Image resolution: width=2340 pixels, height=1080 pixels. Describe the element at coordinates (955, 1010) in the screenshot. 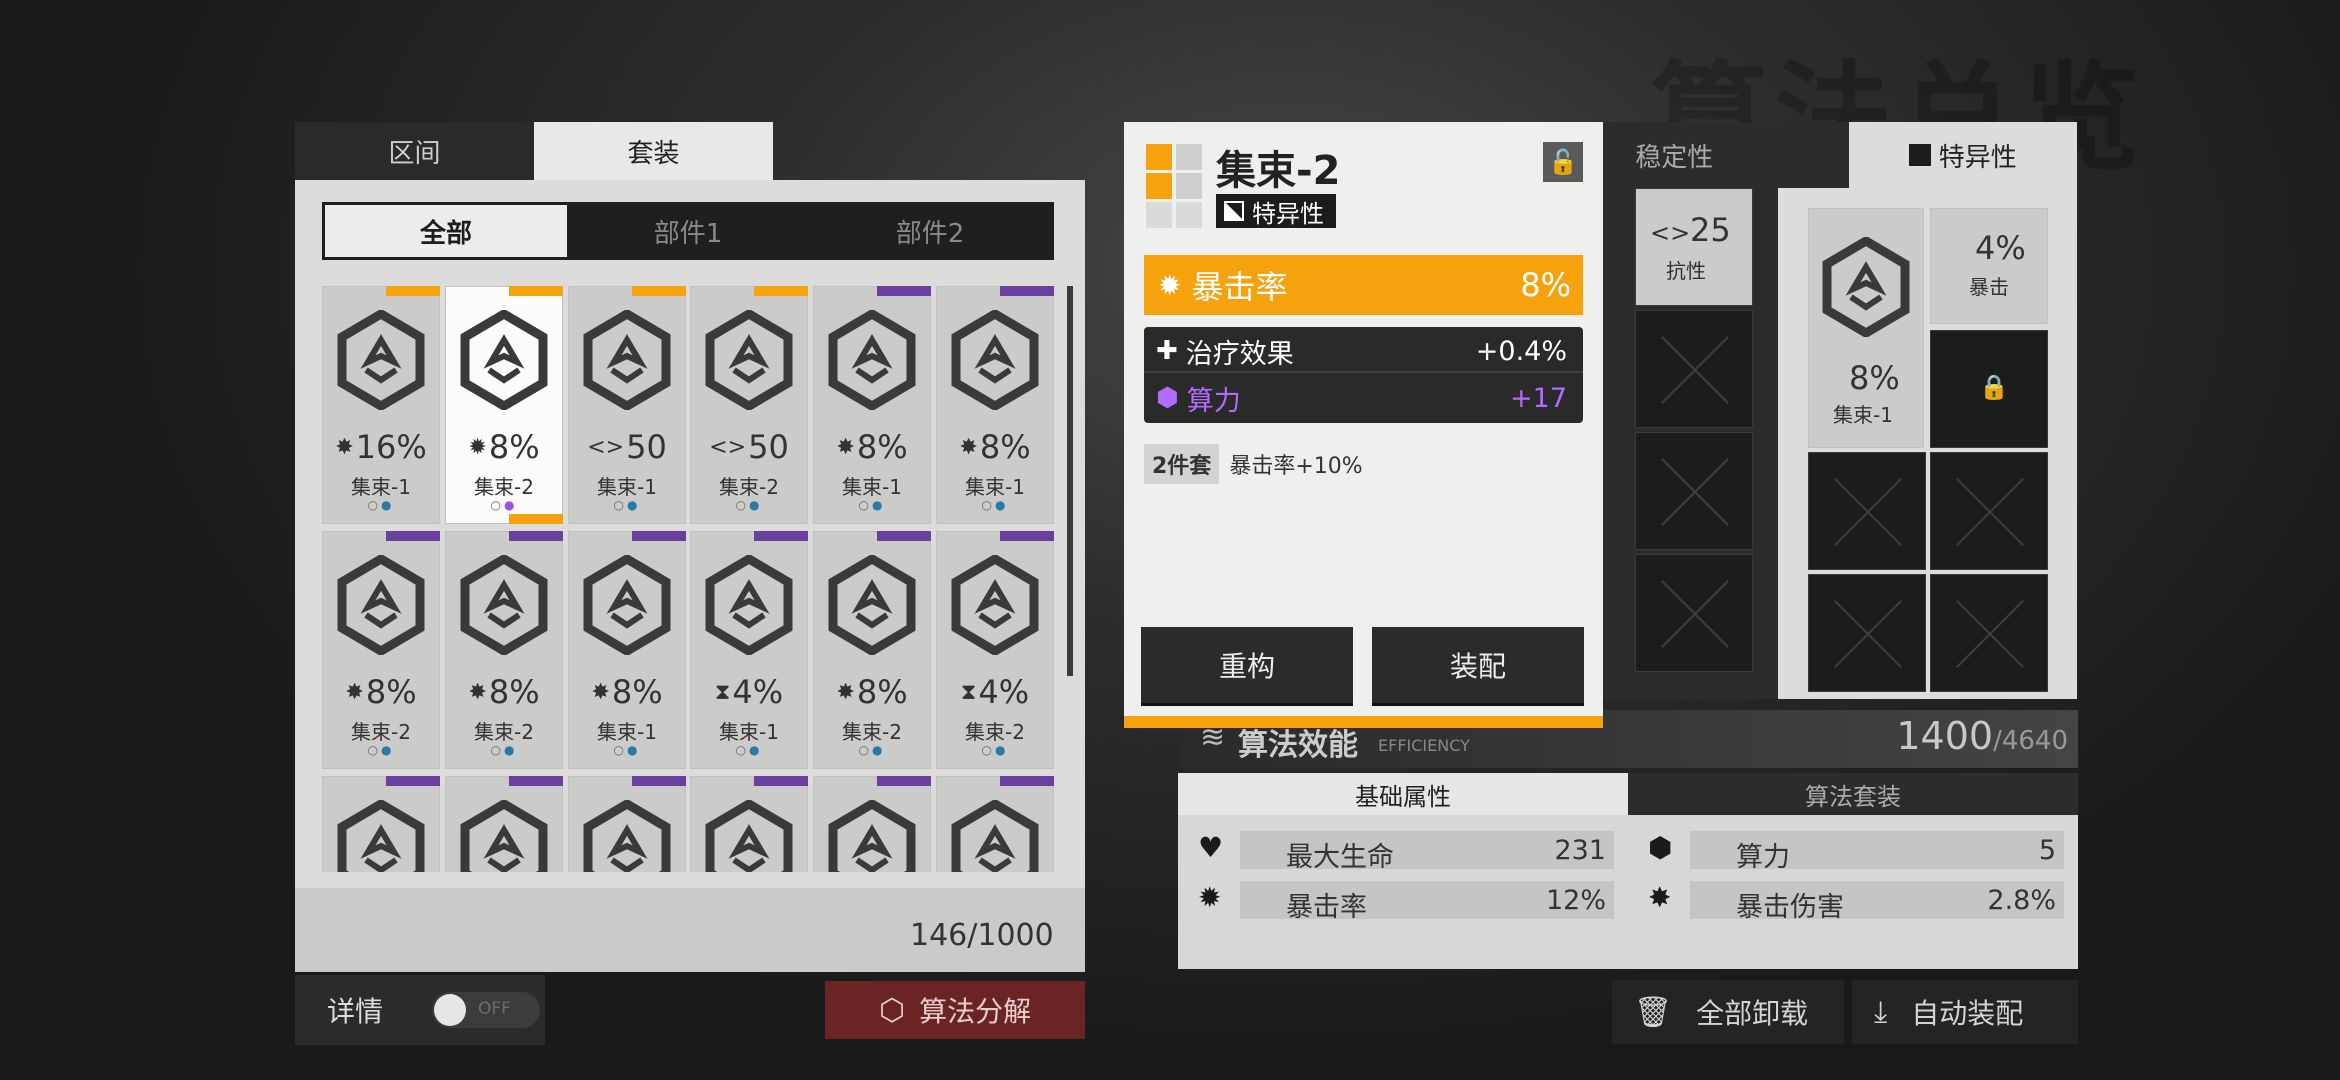

I see `decompose-button: ⬡ 算法分解` at that location.